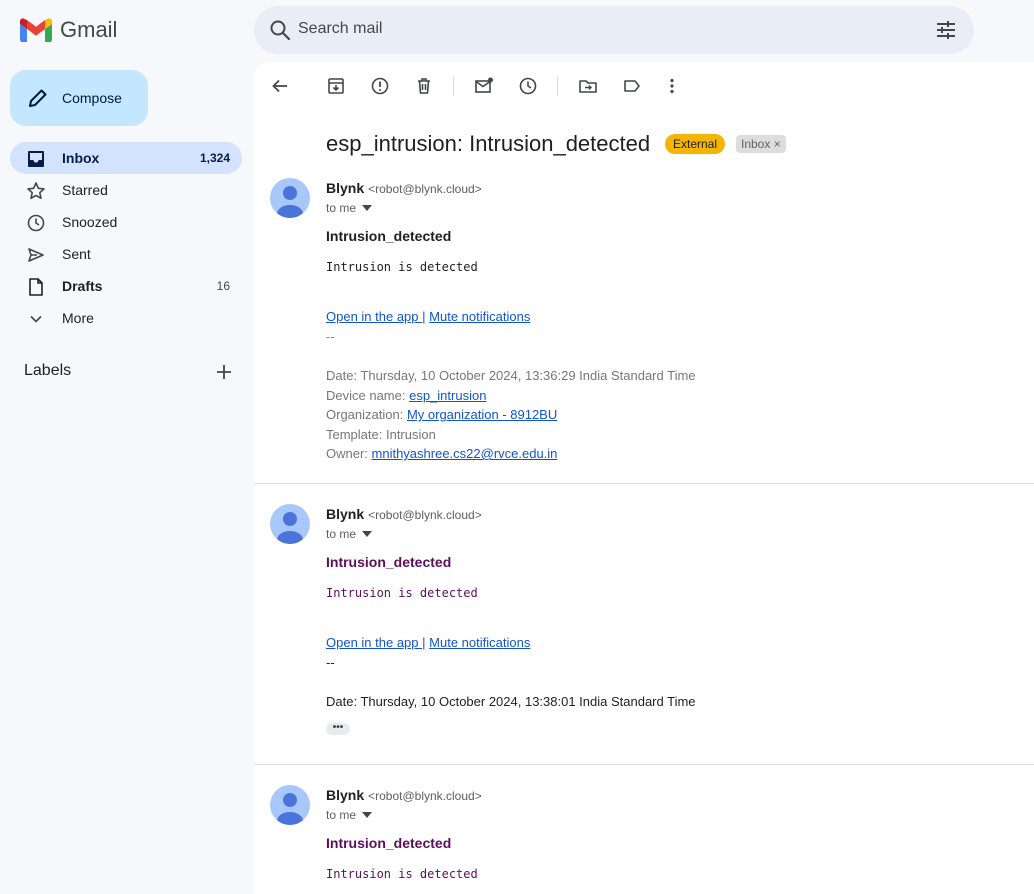 The width and height of the screenshot is (1034, 894). Describe the element at coordinates (424, 86) in the screenshot. I see `delete-icon` at that location.